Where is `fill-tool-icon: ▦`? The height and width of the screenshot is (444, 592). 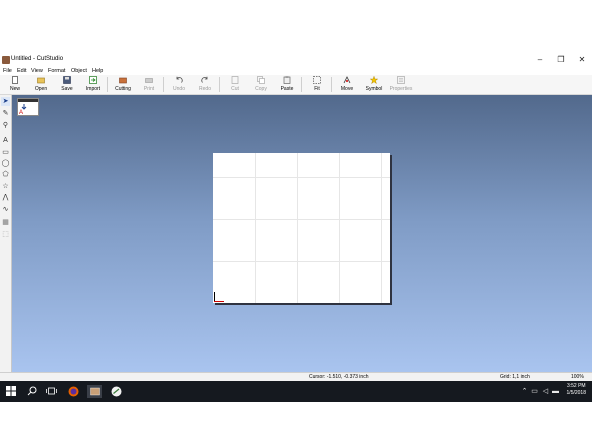
fill-tool-icon: ▦ is located at coordinates (5, 222).